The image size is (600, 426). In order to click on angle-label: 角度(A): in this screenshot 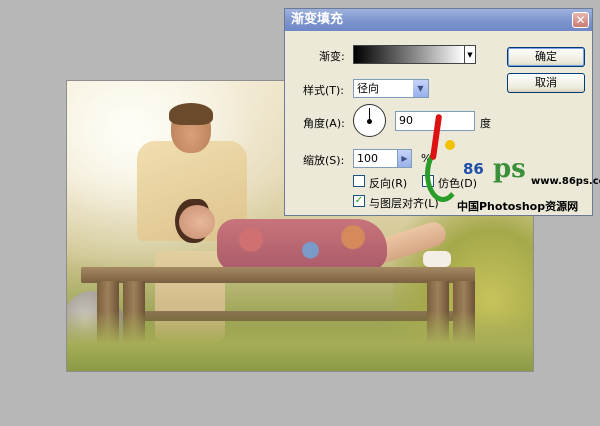, I will do `click(324, 123)`.